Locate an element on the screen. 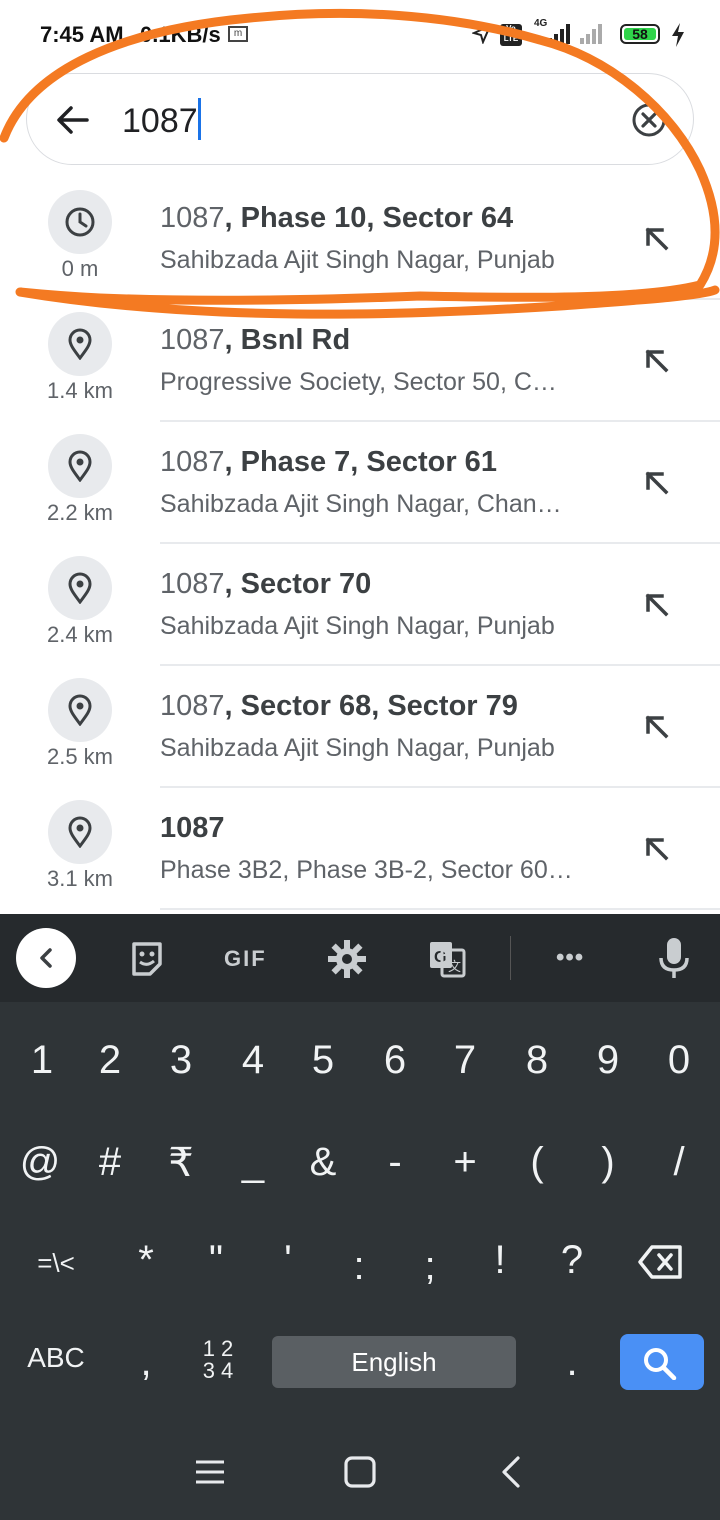 The image size is (720, 1520). keyboard-collapse-button is located at coordinates (46, 958).